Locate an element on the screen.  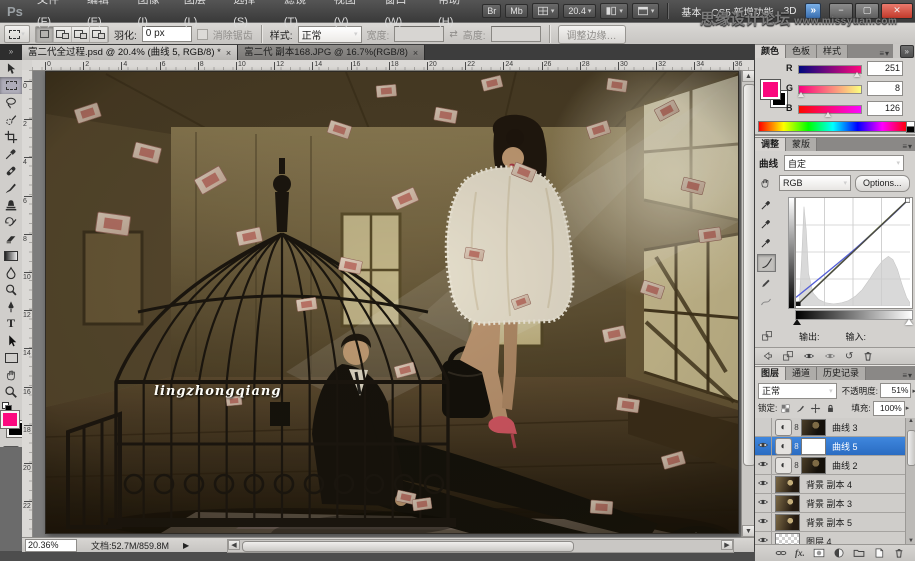
gray-point-eyedropper-icon is located at coordinates (765, 224).